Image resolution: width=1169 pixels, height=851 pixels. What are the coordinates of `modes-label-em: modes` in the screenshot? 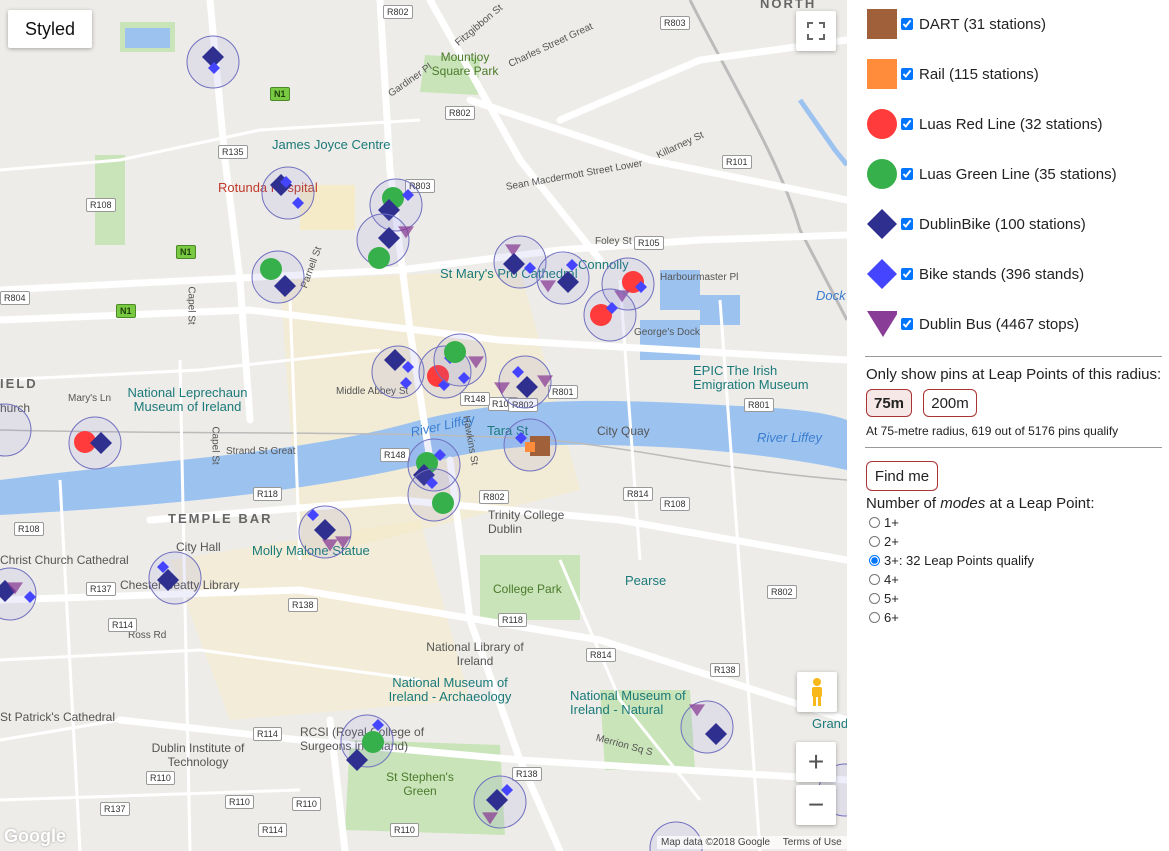 It's located at (963, 503).